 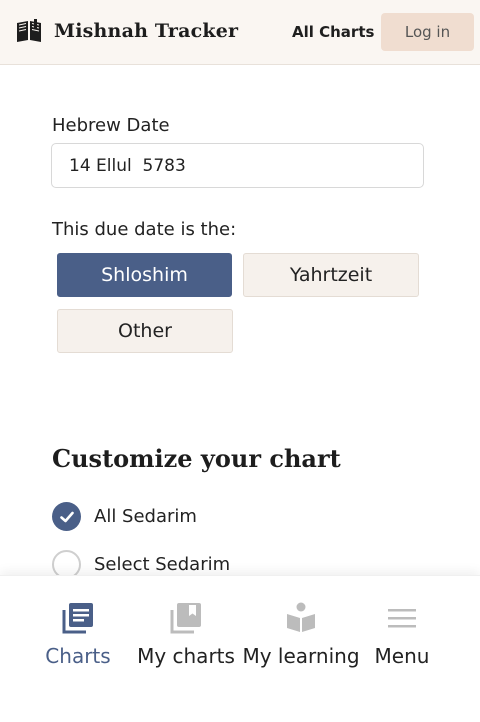 What do you see at coordinates (144, 275) in the screenshot?
I see `shloshim-button: Shloshim` at bounding box center [144, 275].